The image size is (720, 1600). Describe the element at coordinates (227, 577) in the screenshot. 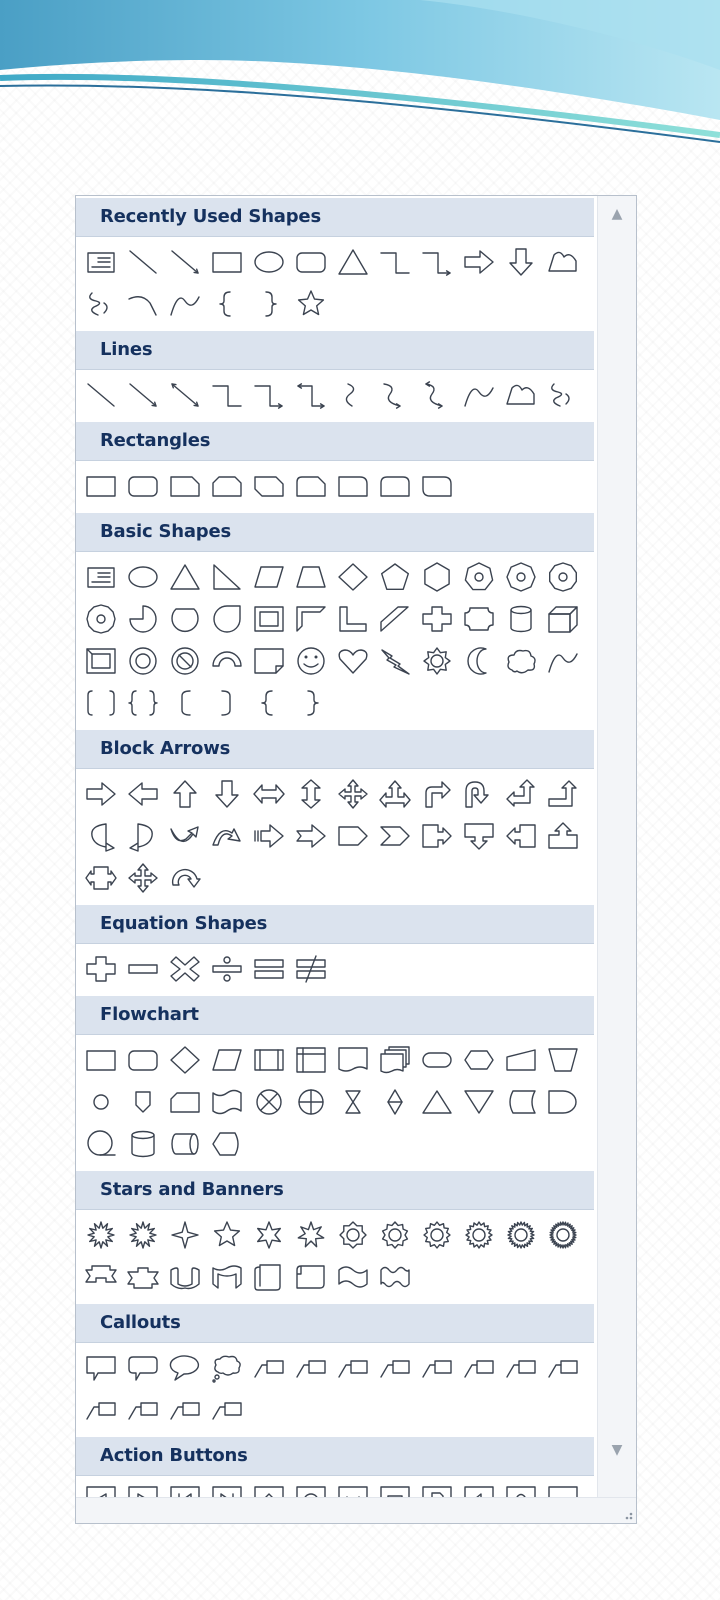

I see `shape-right-triangle-button` at that location.